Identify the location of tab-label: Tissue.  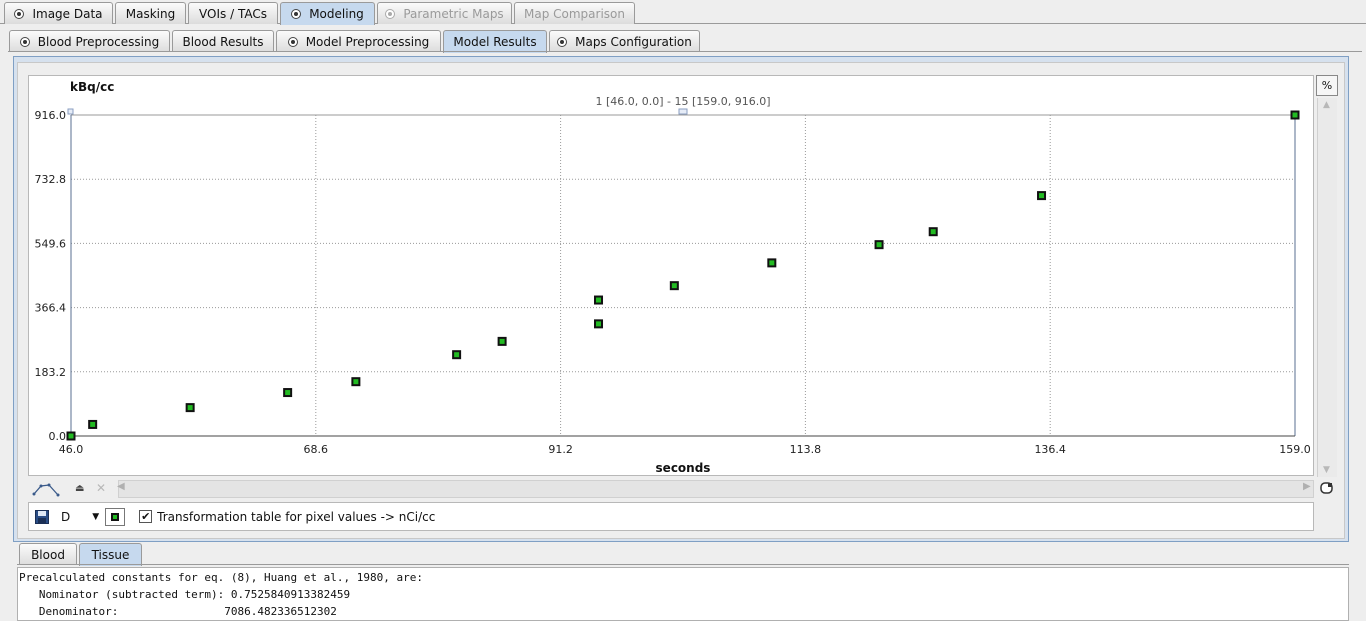
(110, 555).